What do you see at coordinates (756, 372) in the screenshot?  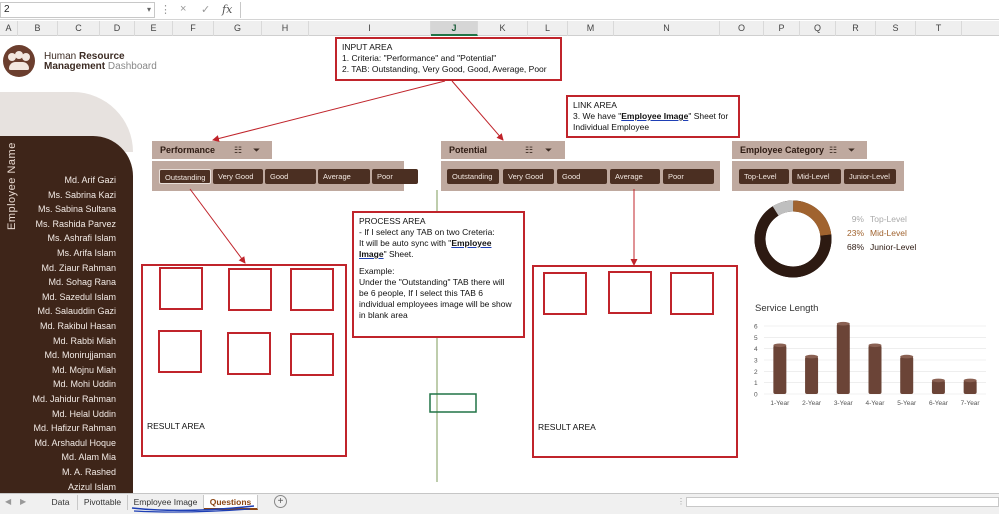 I see `y-tick-label: 2` at bounding box center [756, 372].